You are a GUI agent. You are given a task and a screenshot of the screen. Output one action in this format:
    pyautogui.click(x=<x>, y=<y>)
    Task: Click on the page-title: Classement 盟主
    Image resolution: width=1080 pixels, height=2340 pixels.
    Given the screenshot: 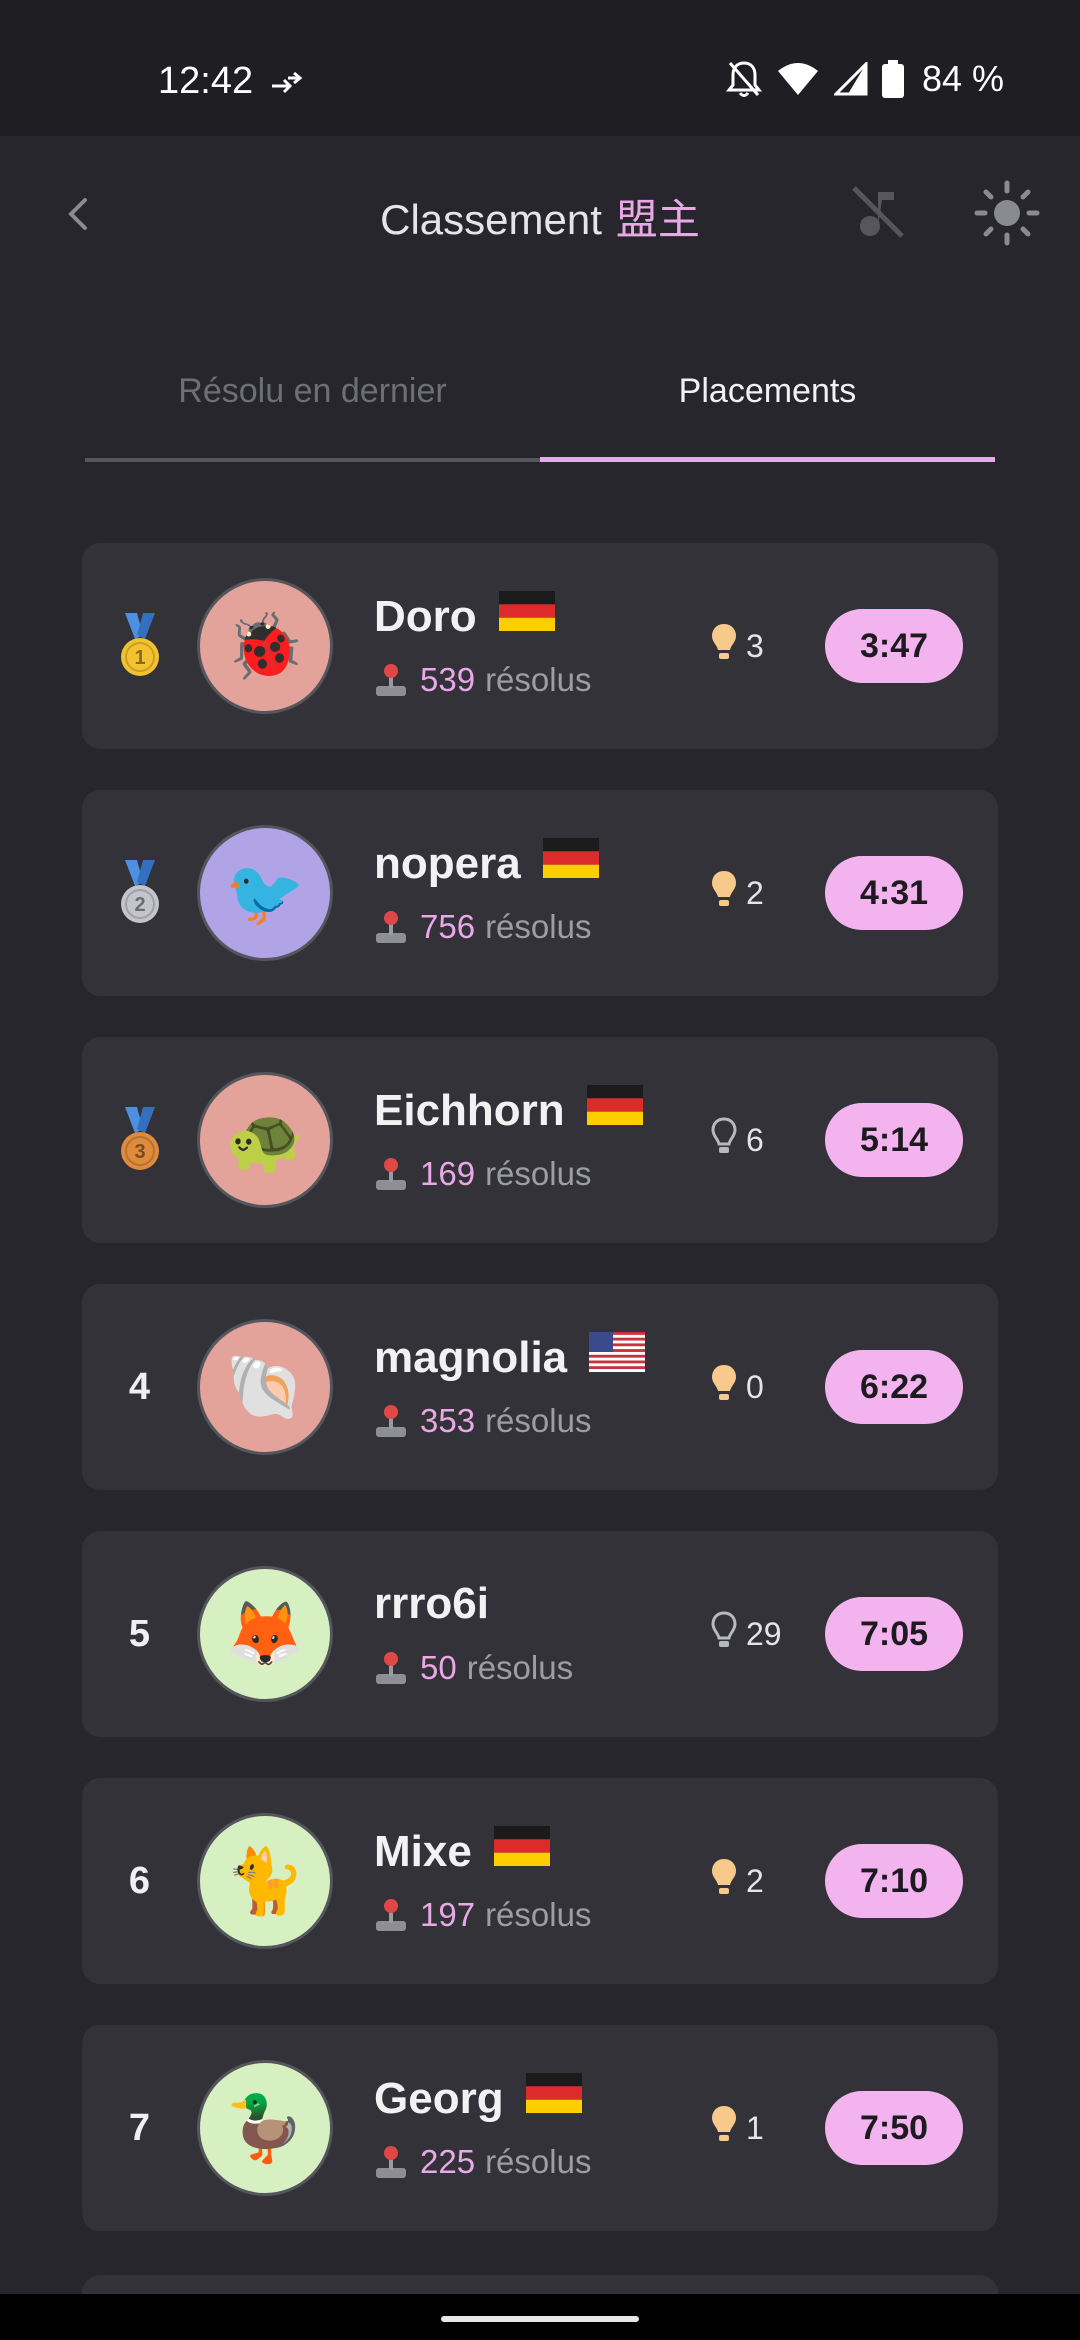 What is the action you would take?
    pyautogui.click(x=540, y=216)
    